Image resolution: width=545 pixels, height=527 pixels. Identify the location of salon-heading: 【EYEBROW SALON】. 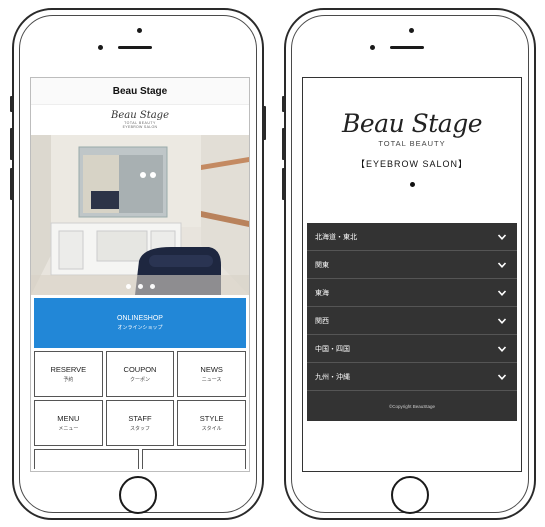
(412, 164).